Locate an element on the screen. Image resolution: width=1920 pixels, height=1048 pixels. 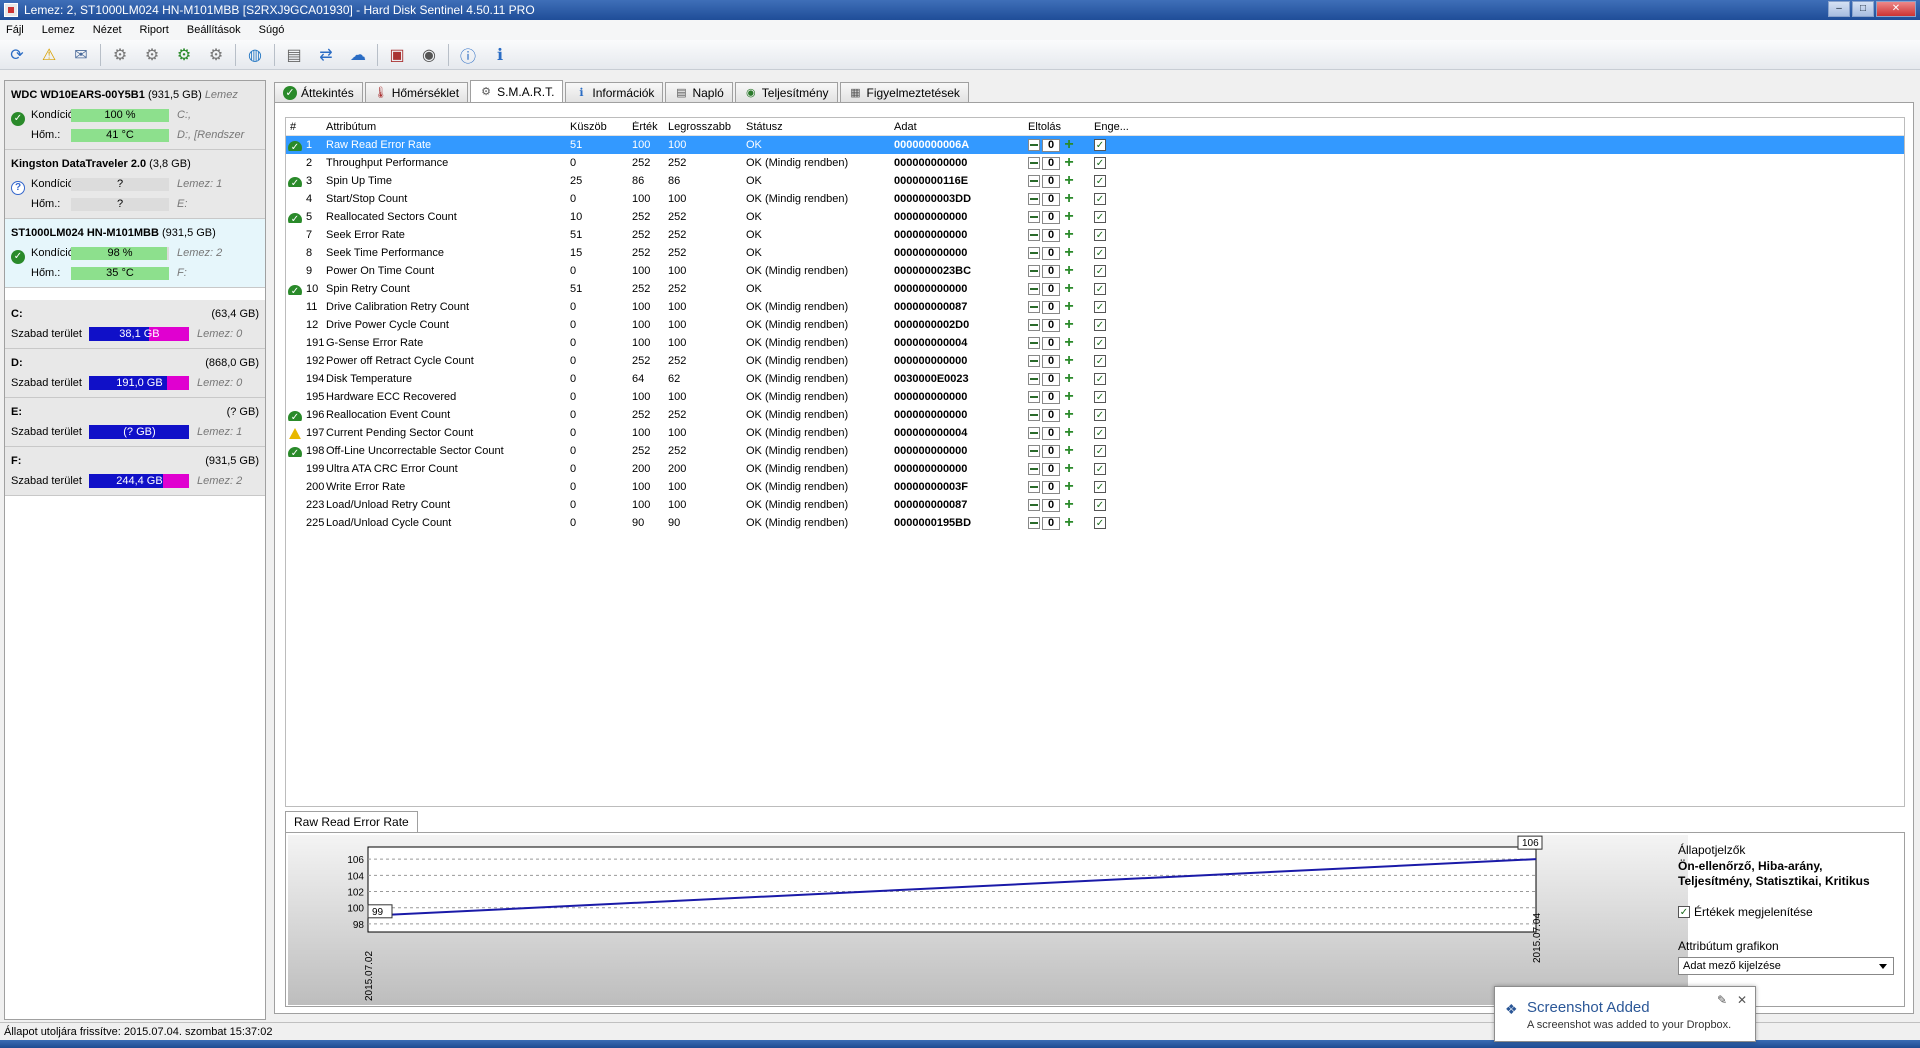
info-icon: ℹ is located at coordinates (500, 55).